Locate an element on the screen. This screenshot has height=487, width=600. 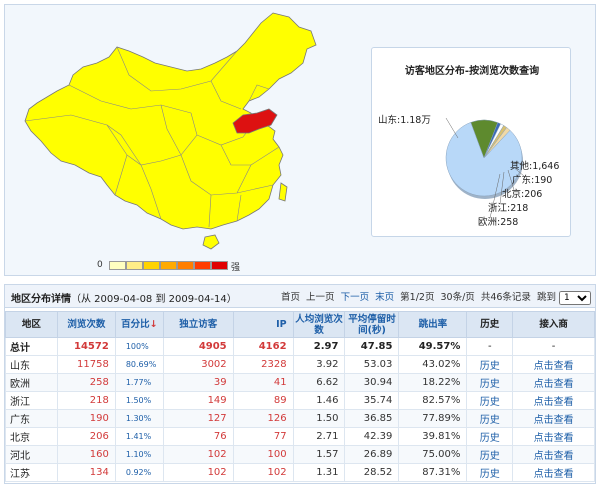
table-row: 广东 190 1.30% 127 126 1.50 36.85 77.89% 历史 点击查看 is located at coordinates (300, 418).